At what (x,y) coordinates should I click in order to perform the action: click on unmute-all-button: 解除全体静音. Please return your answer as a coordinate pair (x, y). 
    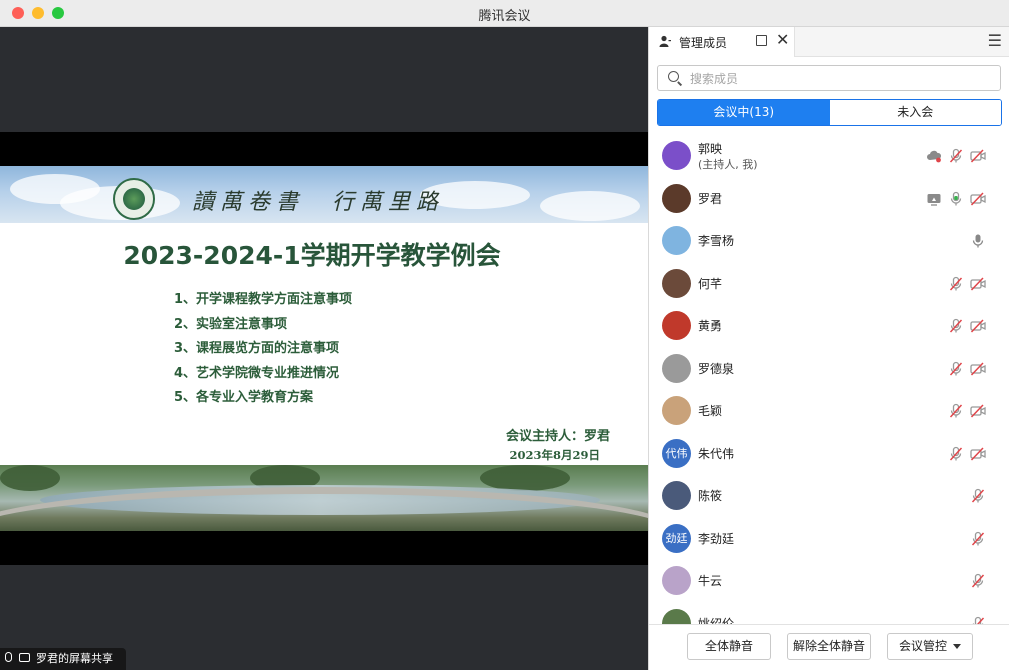
    Looking at the image, I should click on (829, 646).